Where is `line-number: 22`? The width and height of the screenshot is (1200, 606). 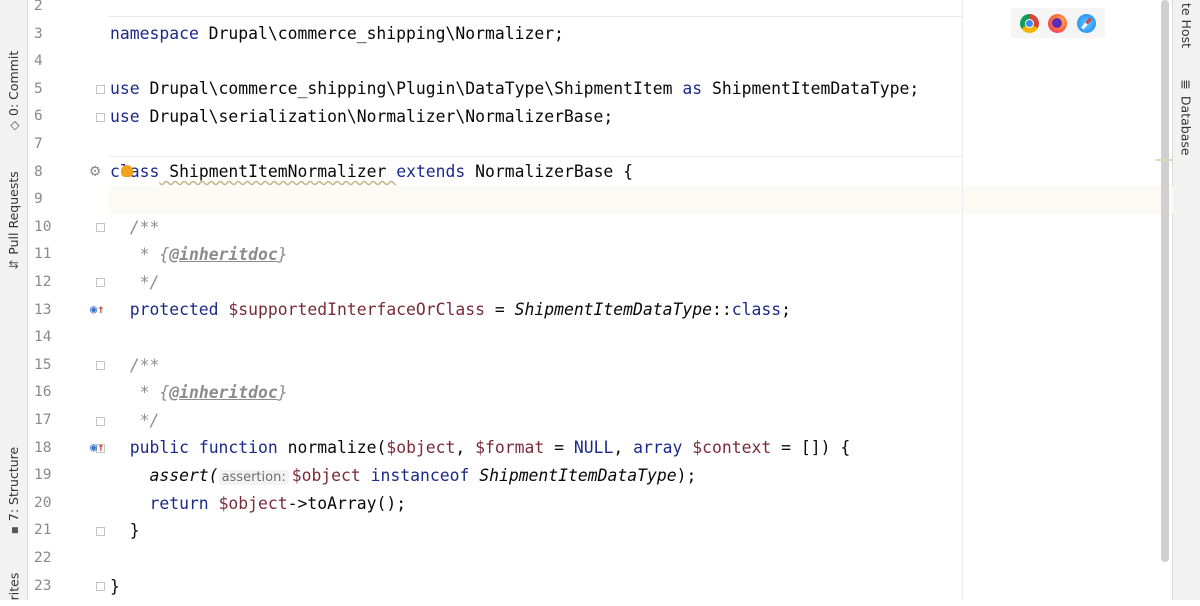
line-number: 22 is located at coordinates (43, 558).